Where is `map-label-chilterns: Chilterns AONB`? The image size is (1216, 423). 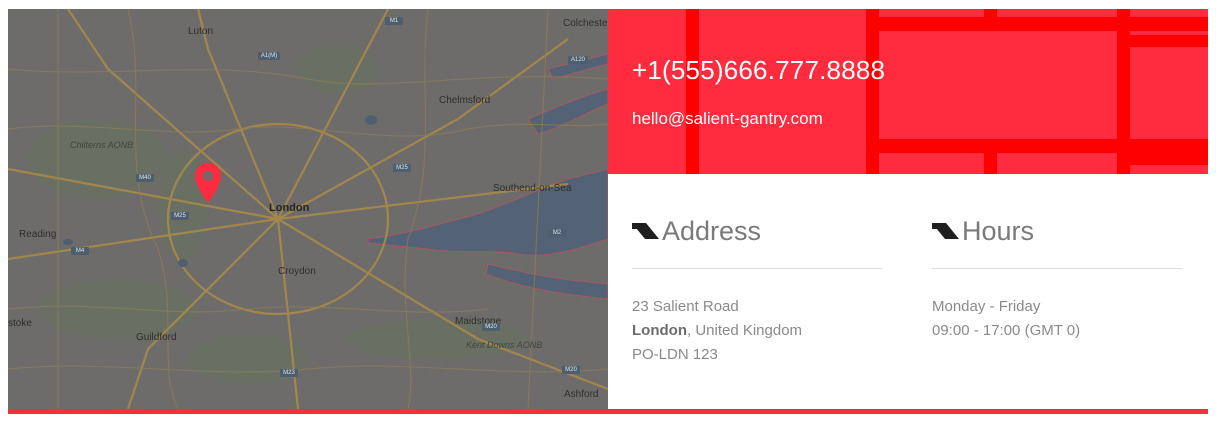 map-label-chilterns: Chilterns AONB is located at coordinates (102, 145).